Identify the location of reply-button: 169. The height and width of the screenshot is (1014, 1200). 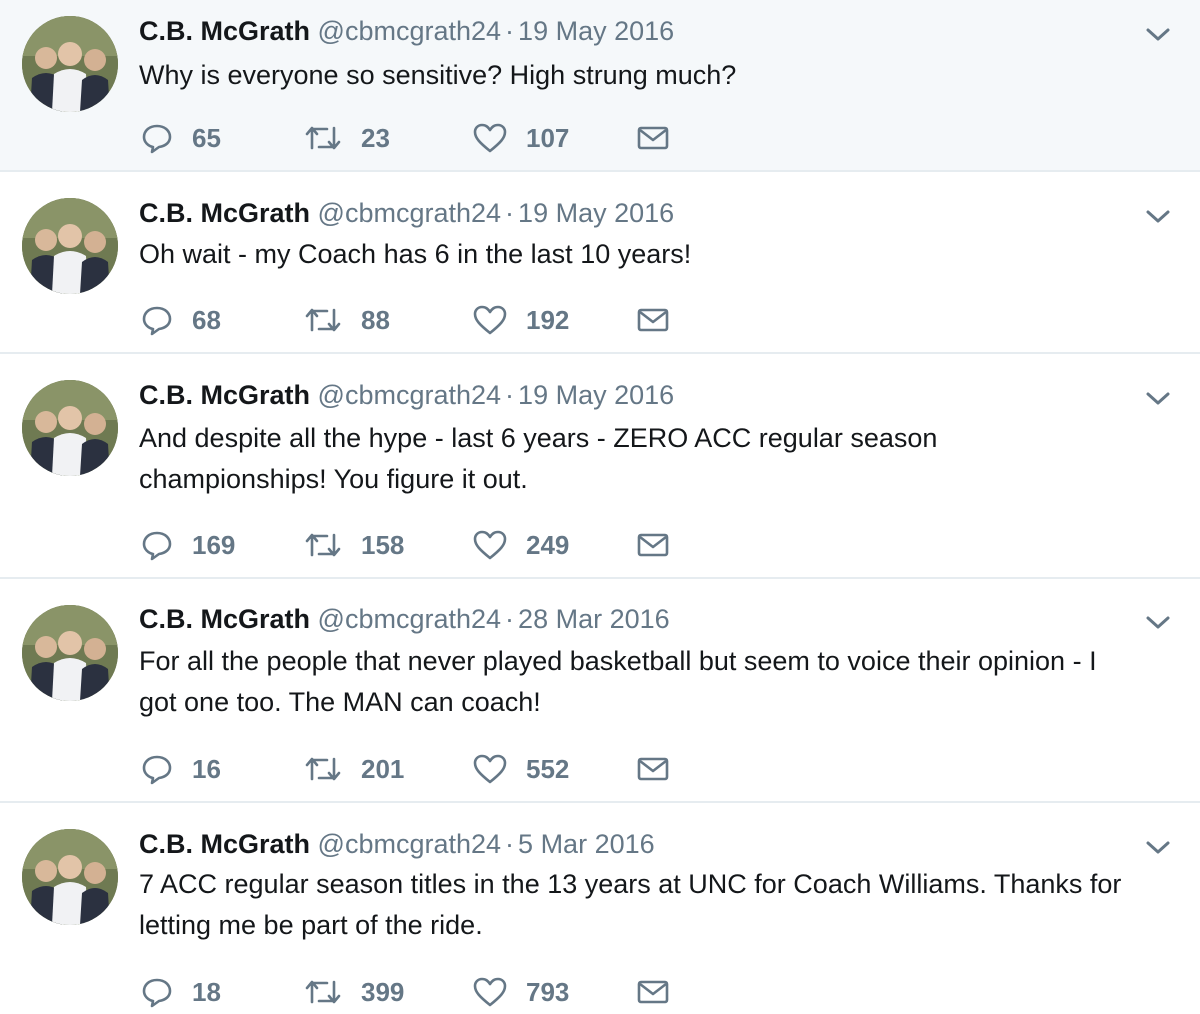
(187, 545).